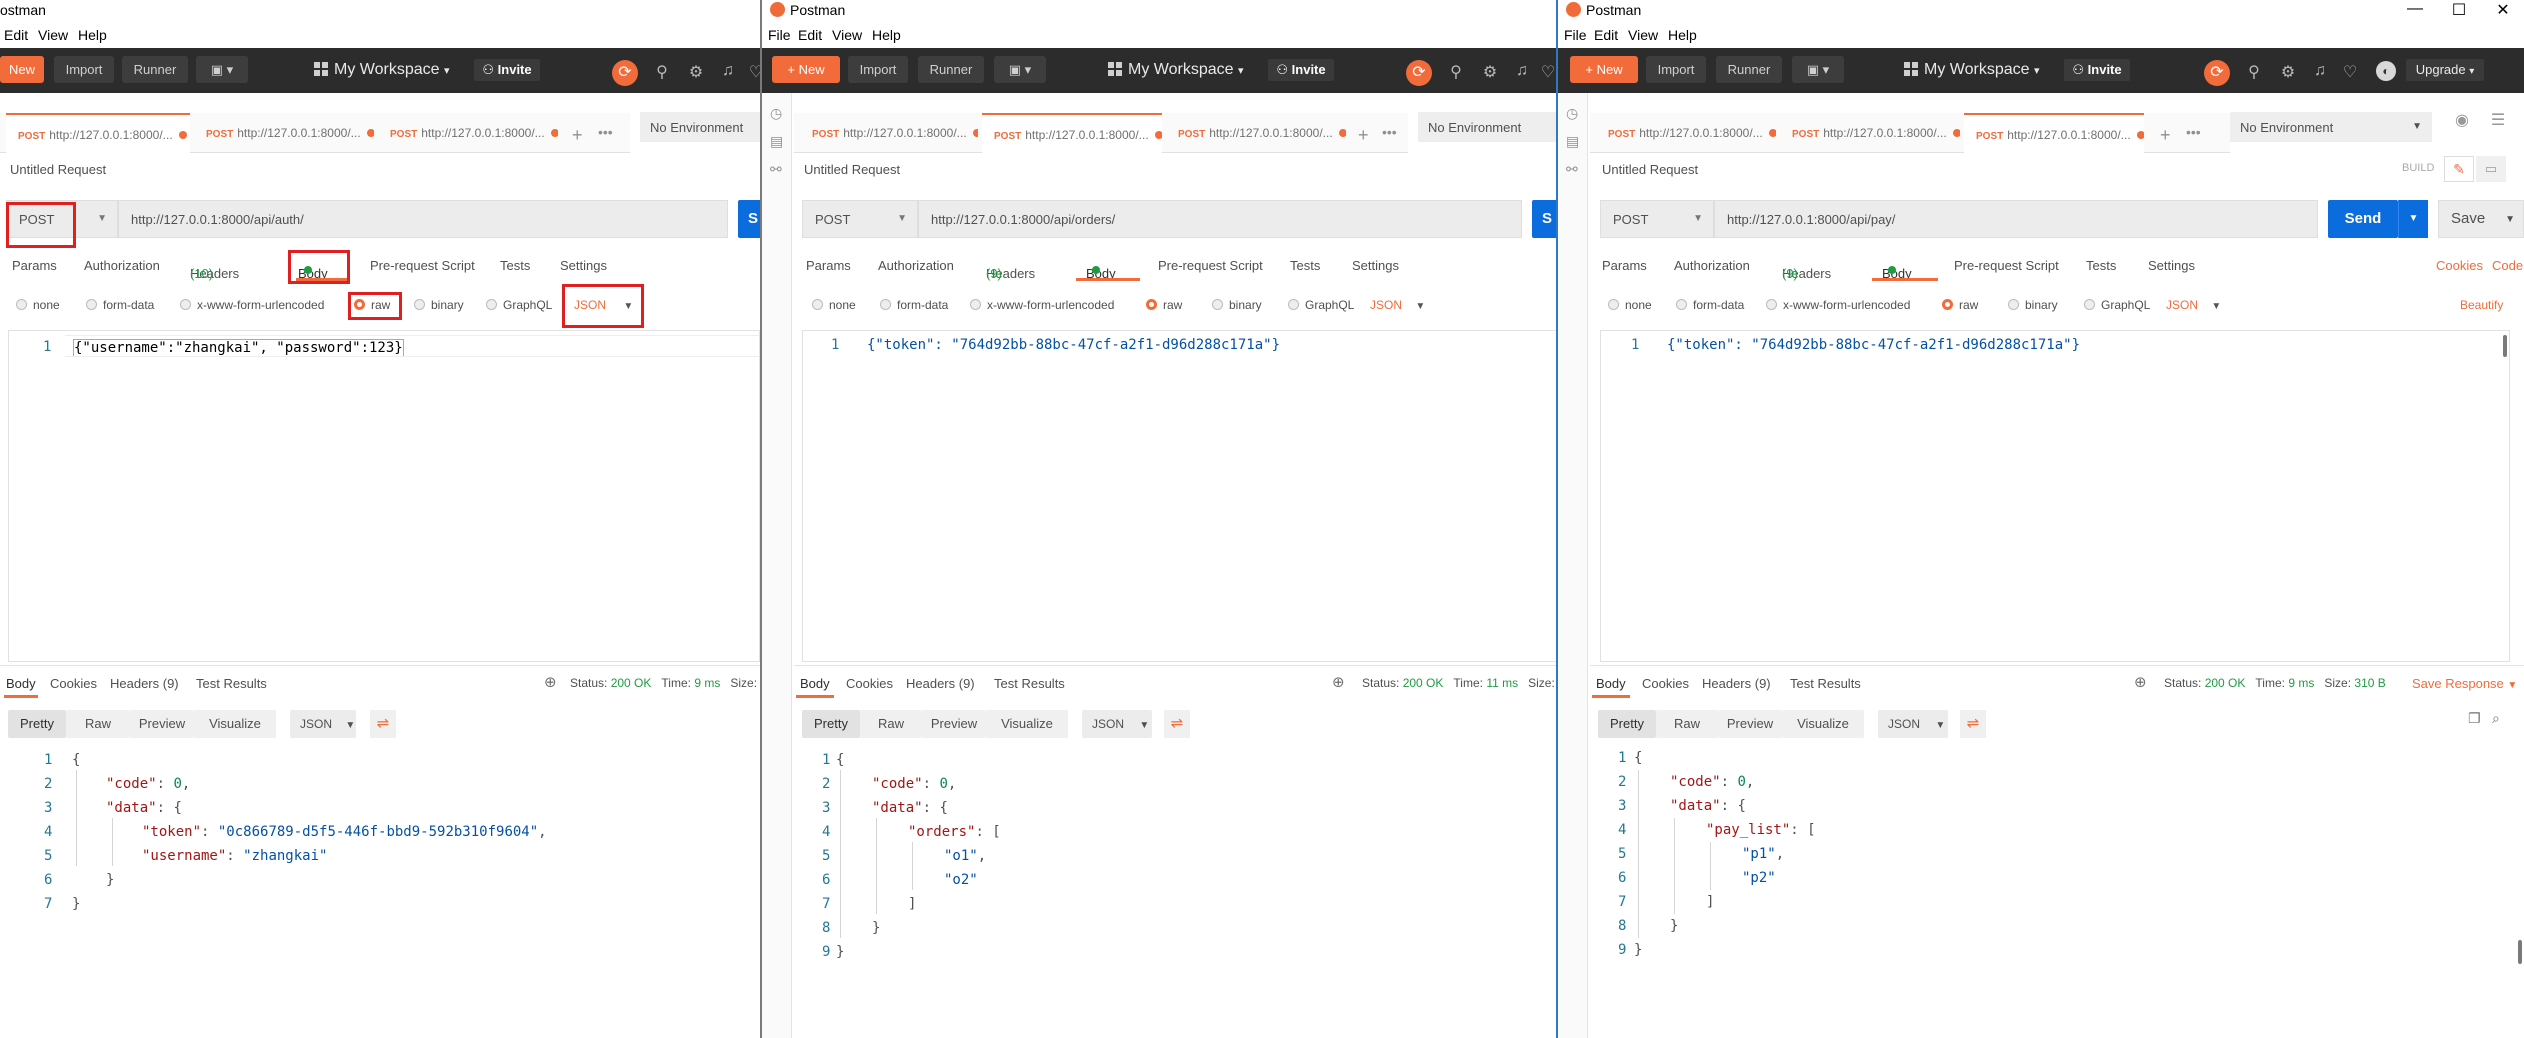 This screenshot has width=2524, height=1038. I want to click on url-input: http://127.0.0.1:8000/api/pay/, so click(2016, 219).